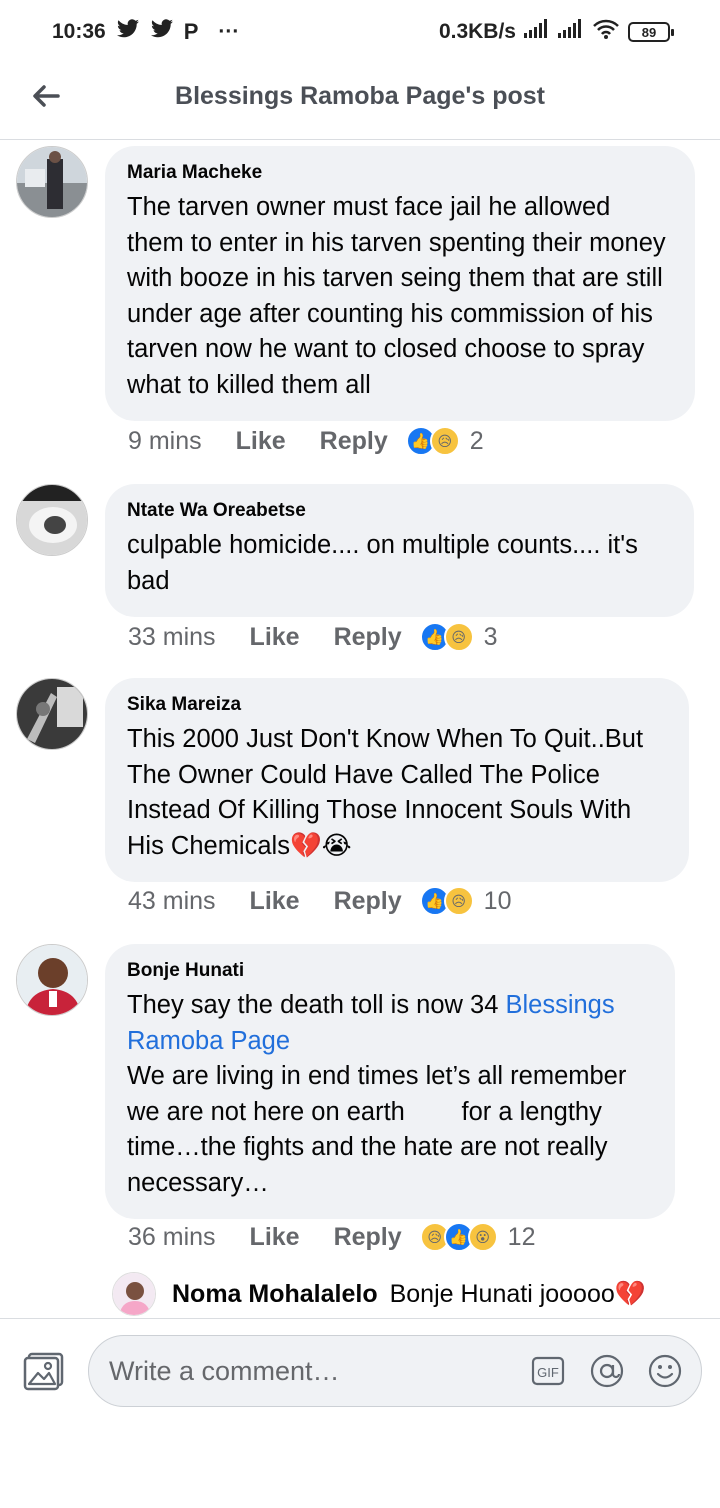 The width and height of the screenshot is (720, 1508). I want to click on reaction-count: 10, so click(497, 900).